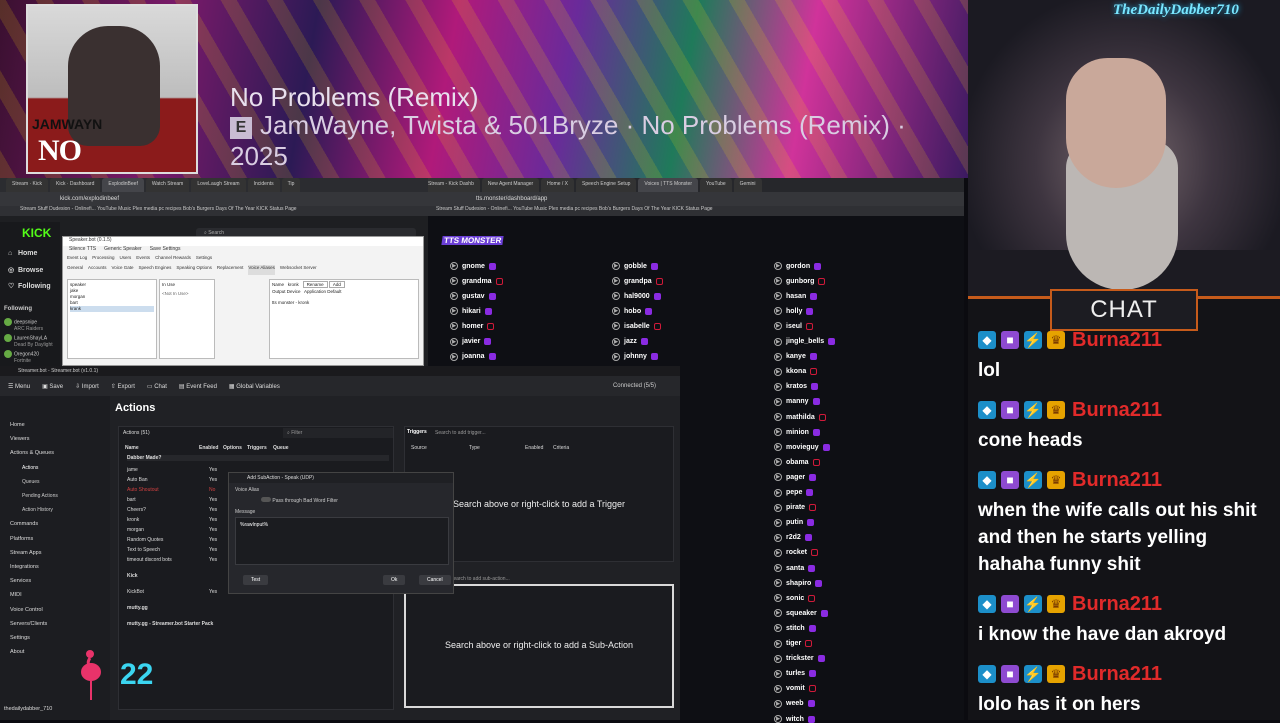  What do you see at coordinates (561, 448) in the screenshot?
I see `column-header: Criteria` at bounding box center [561, 448].